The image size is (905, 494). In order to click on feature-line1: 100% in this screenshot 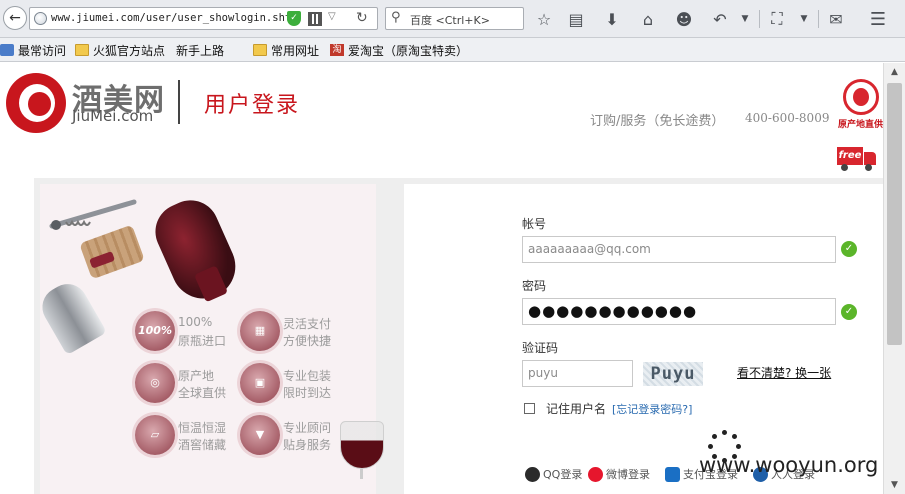, I will do `click(195, 322)`.